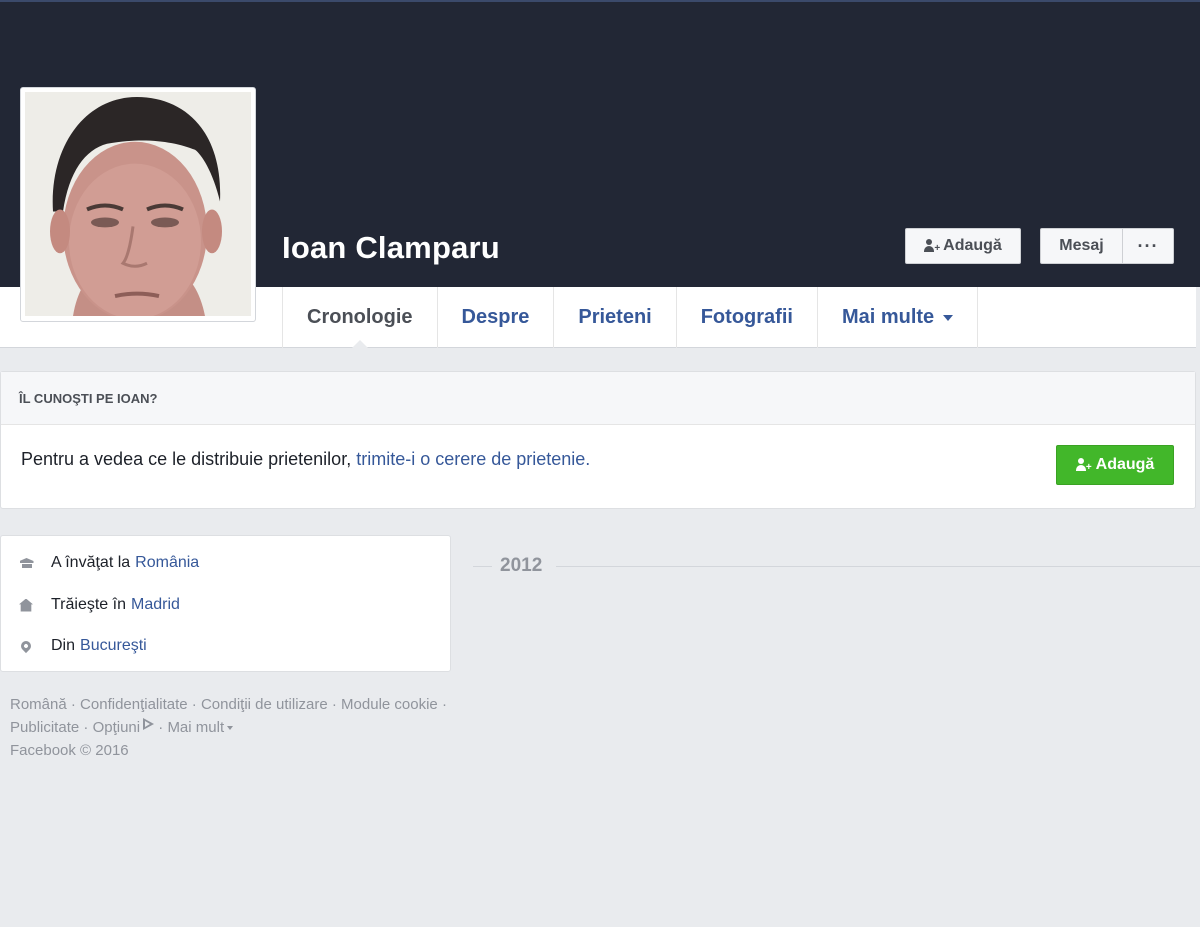 Image resolution: width=1200 pixels, height=927 pixels. I want to click on tab-prieteni: Prieteni, so click(615, 317).